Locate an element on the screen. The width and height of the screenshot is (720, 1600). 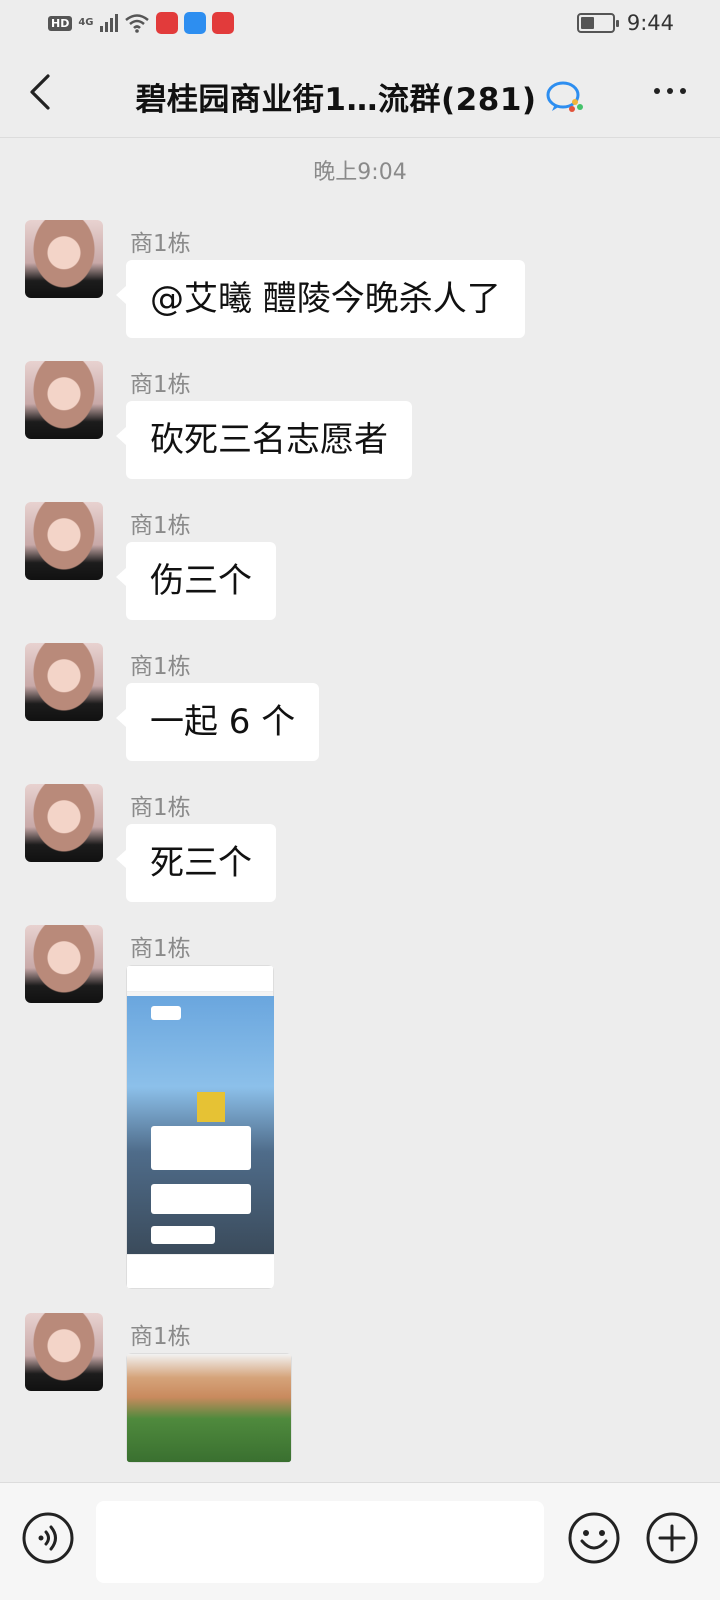
photo-thumbnail is located at coordinates (209, 1408).